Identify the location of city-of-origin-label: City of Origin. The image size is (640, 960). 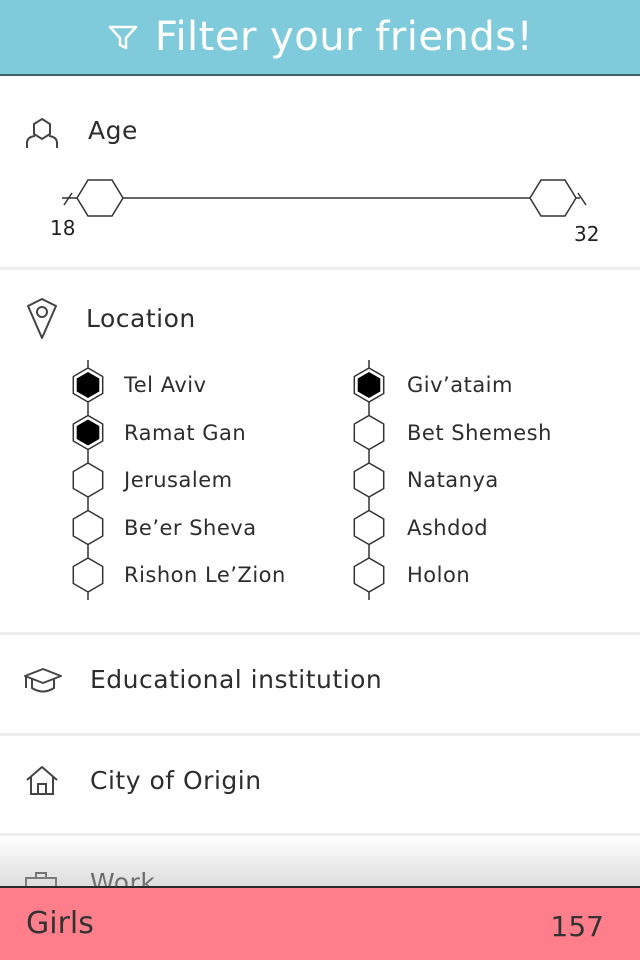
(176, 780).